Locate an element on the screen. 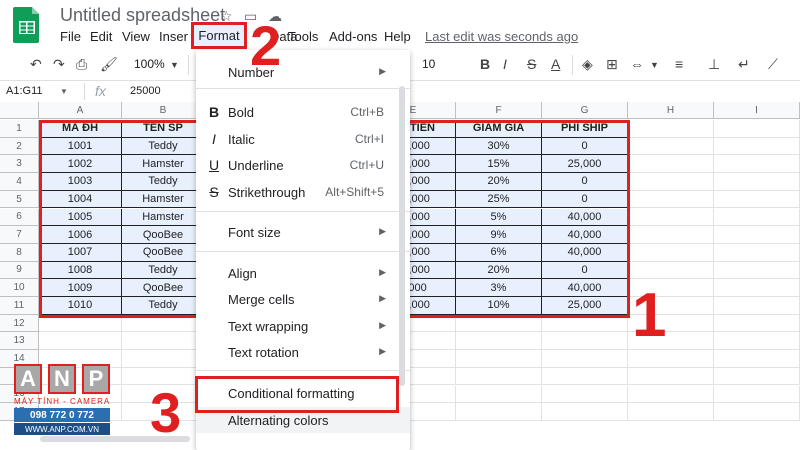 The height and width of the screenshot is (450, 800). cell-g16 is located at coordinates (585, 394).